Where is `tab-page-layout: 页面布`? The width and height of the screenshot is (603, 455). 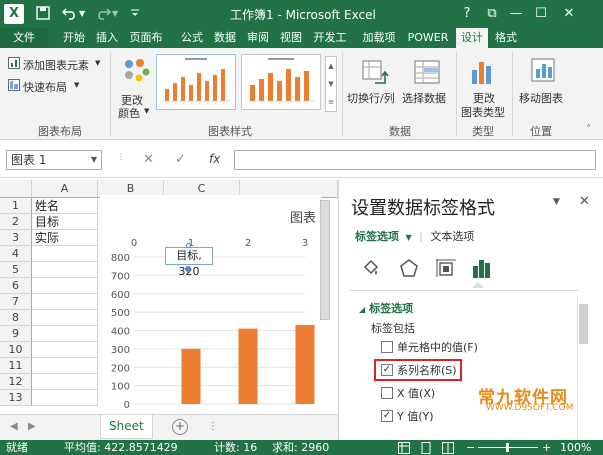
tab-page-layout: 页面布 is located at coordinates (146, 38).